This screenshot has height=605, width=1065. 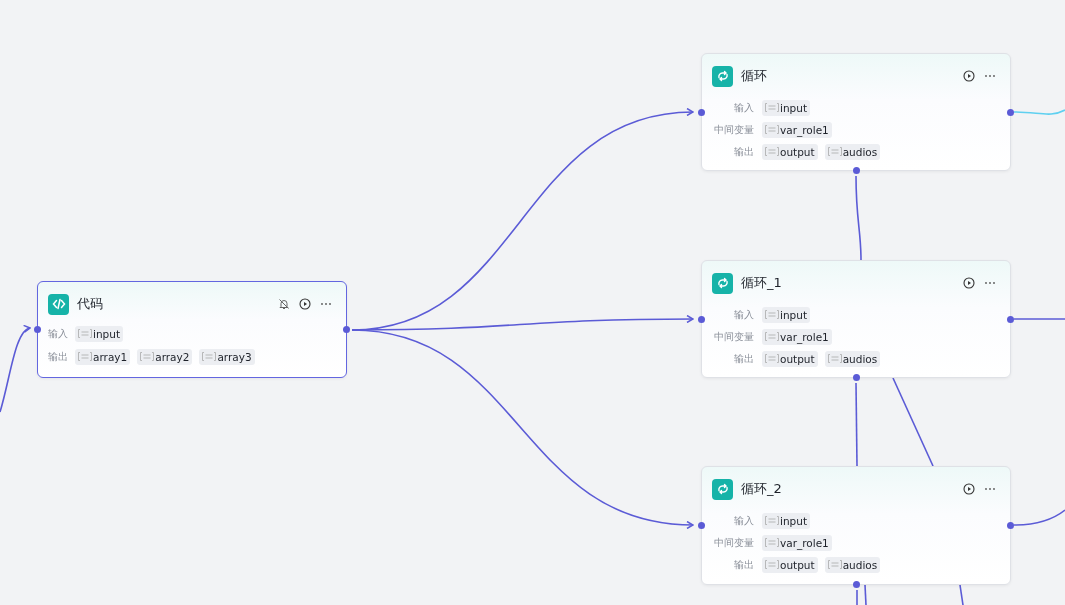 What do you see at coordinates (192, 329) in the screenshot?
I see `workflow-node: 代码 输入 input 输出 array1 array2 array3` at bounding box center [192, 329].